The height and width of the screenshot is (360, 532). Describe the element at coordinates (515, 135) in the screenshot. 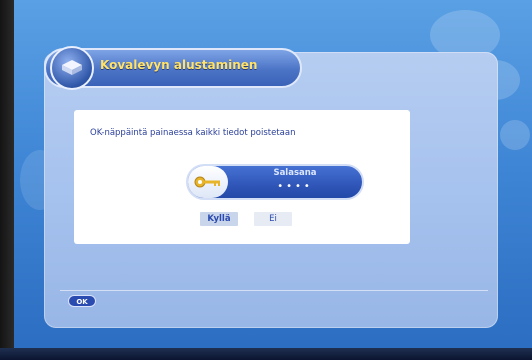

I see `background-bubble` at that location.